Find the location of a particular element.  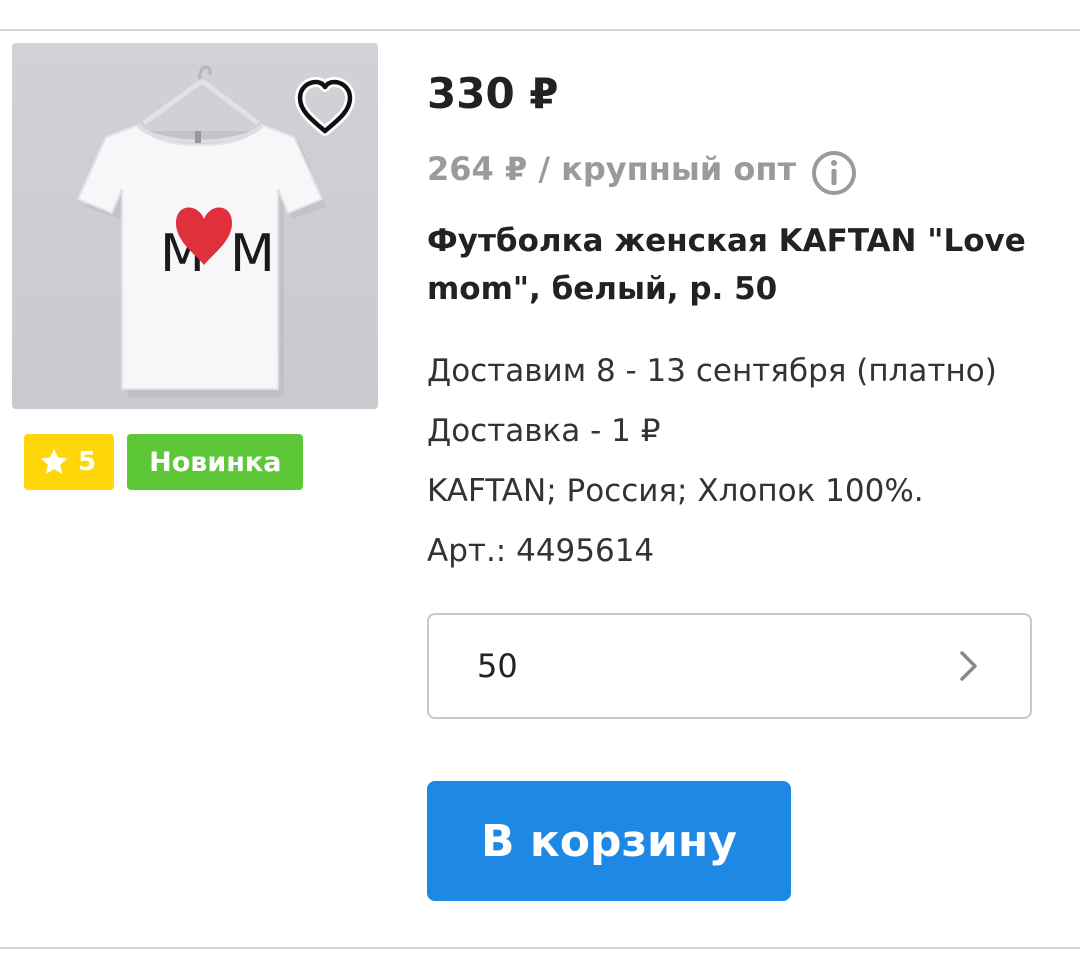

price: 330 ₽ is located at coordinates (493, 93).